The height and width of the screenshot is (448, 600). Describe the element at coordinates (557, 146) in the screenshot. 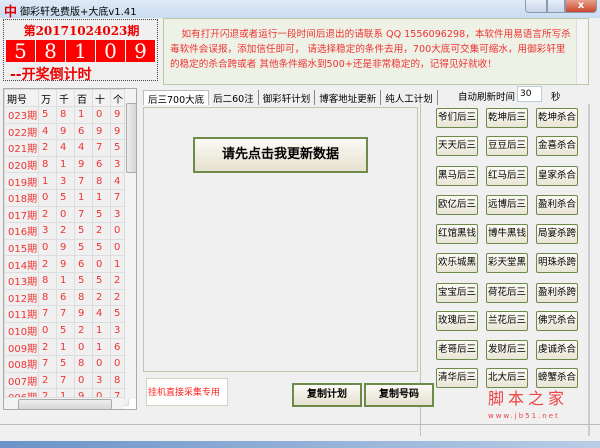

I see `plan-button: 金喜杀合` at that location.